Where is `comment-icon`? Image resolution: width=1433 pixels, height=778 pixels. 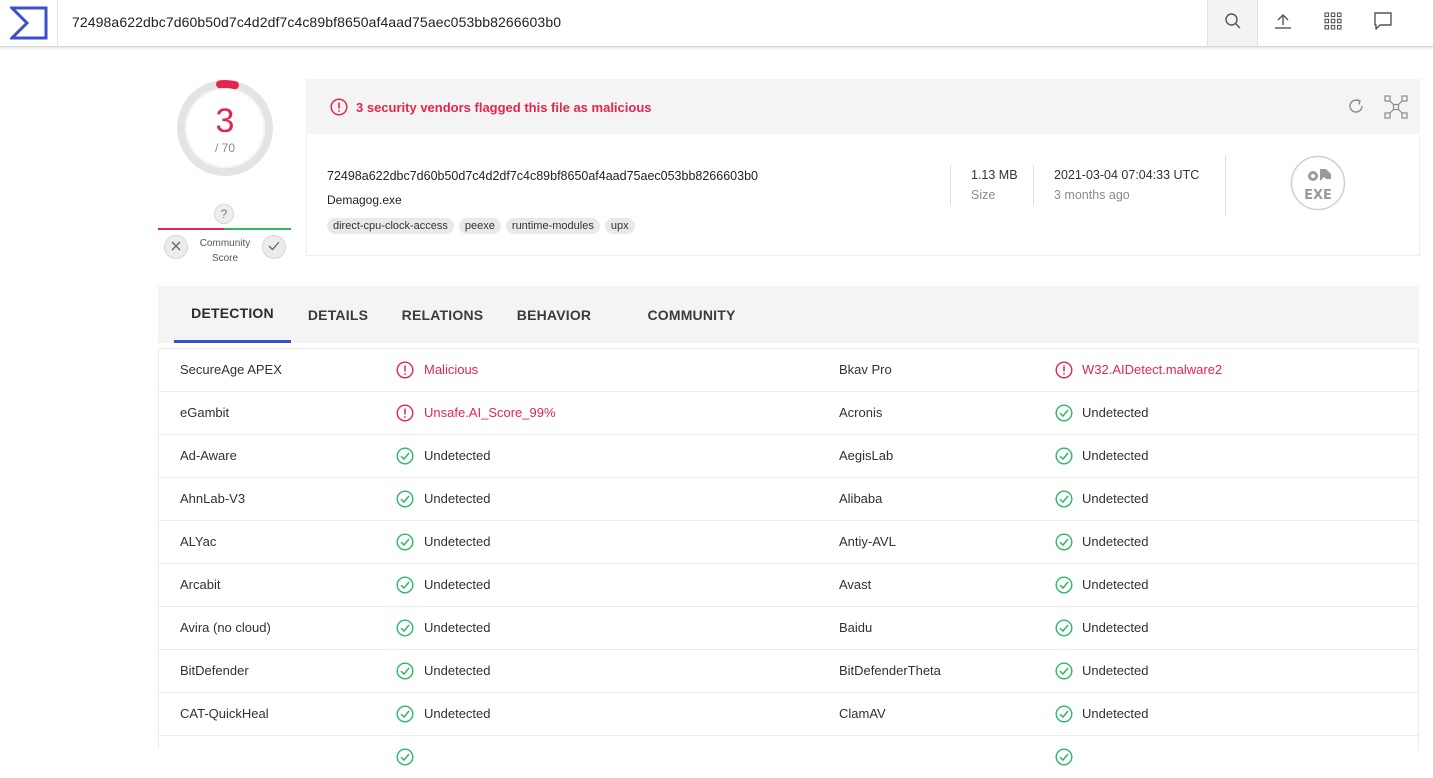
comment-icon is located at coordinates (1383, 23).